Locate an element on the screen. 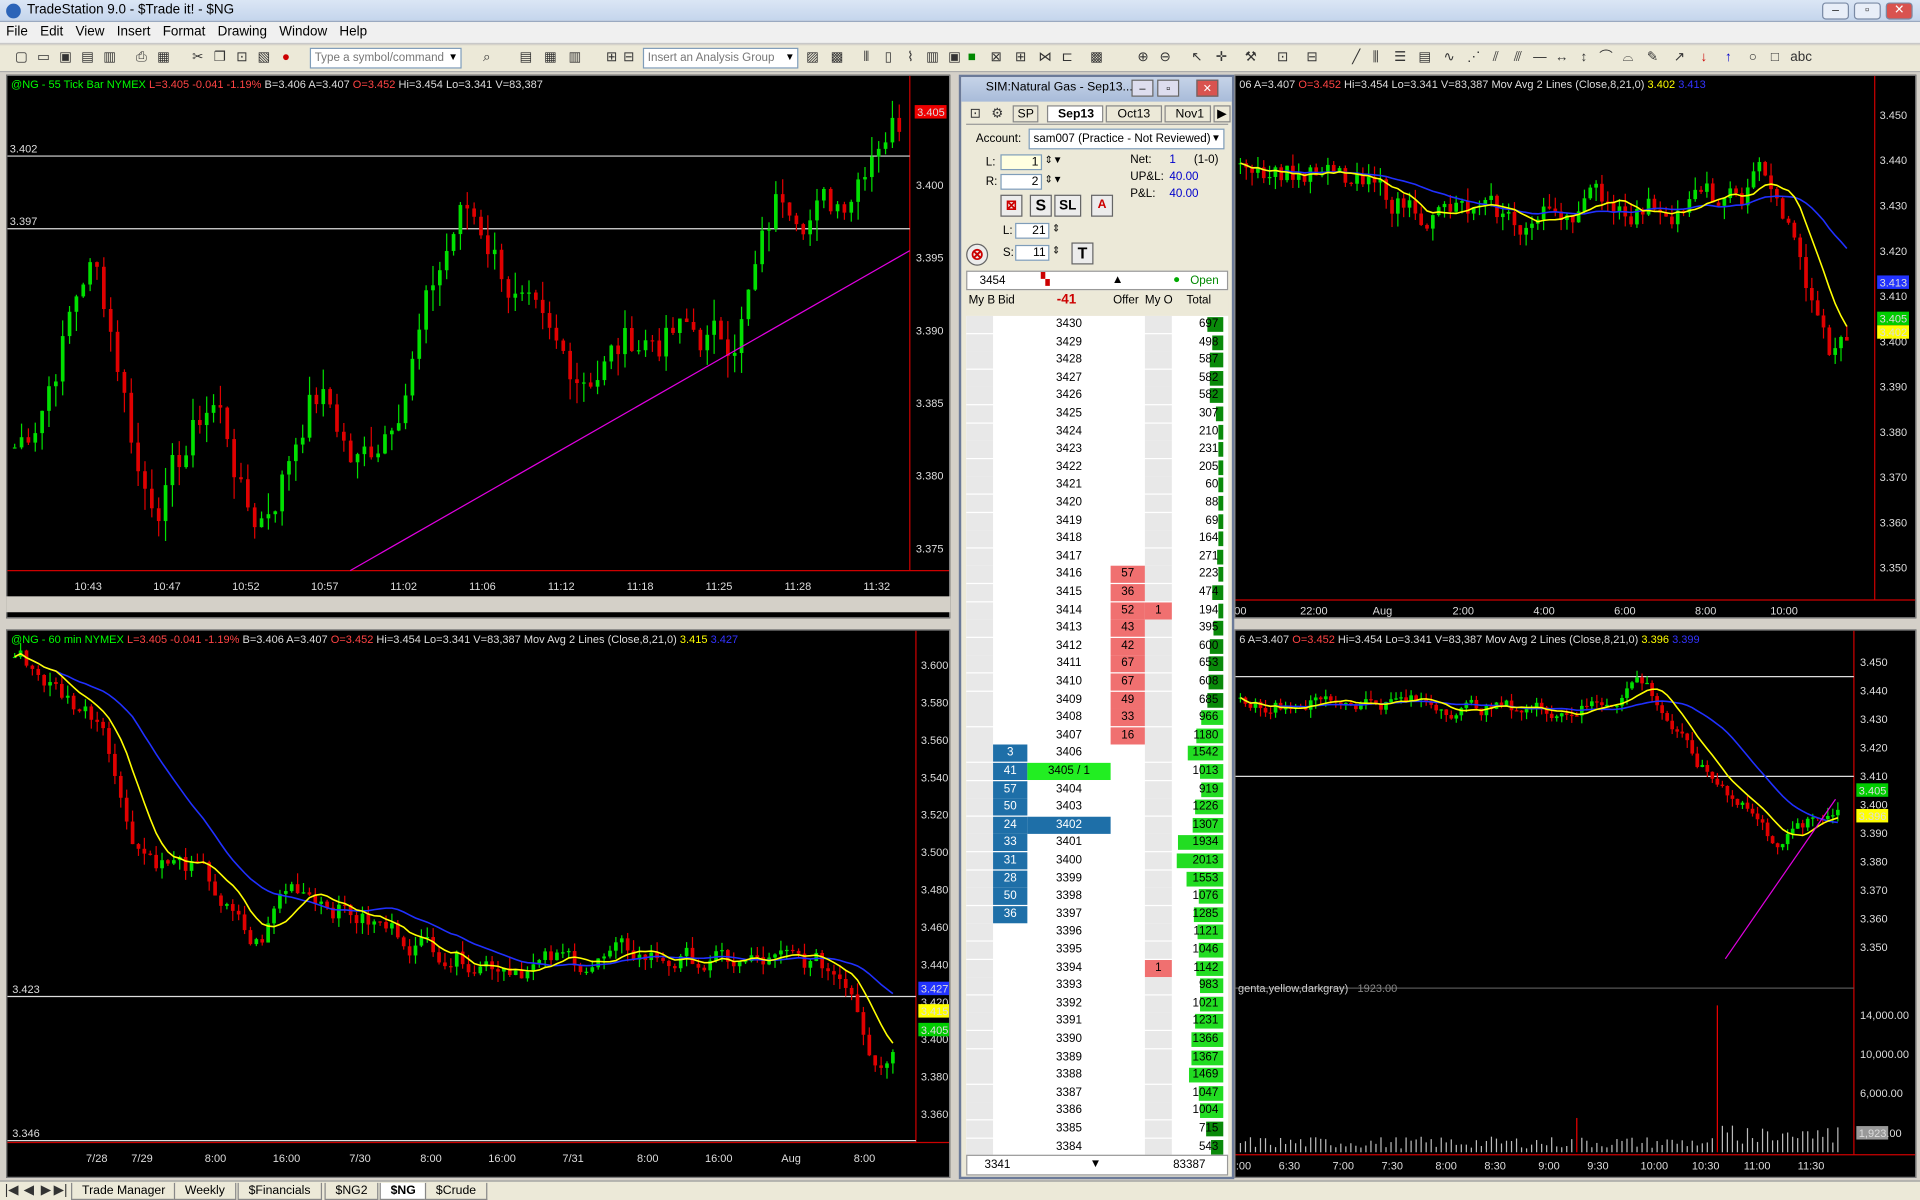 The image size is (1920, 1200). speed-lines-icon: ⫽ is located at coordinates (1496, 58).